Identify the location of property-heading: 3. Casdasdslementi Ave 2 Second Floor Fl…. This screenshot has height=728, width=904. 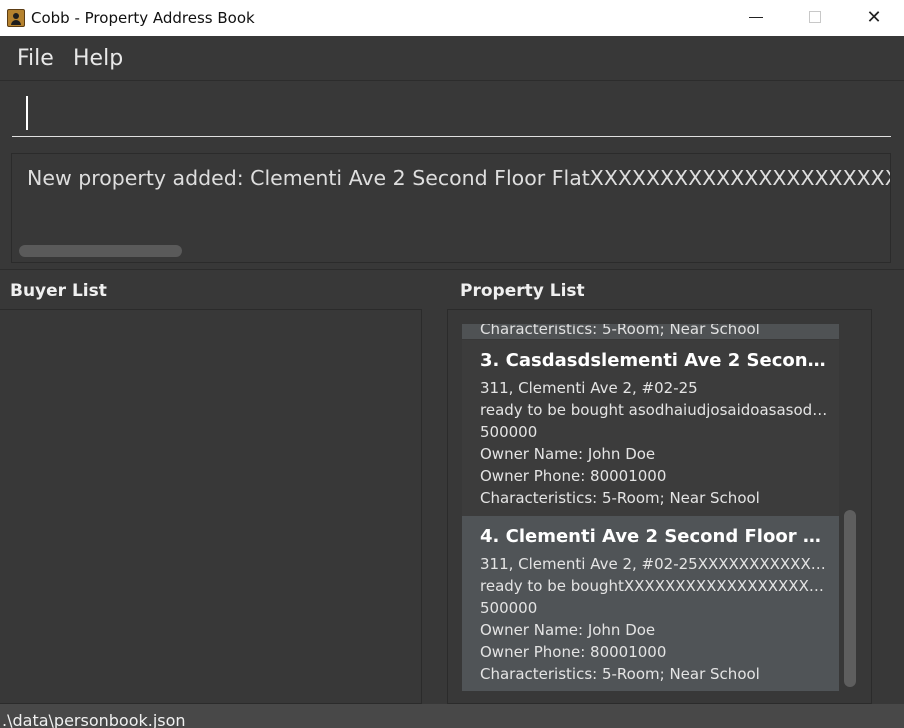
(655, 360).